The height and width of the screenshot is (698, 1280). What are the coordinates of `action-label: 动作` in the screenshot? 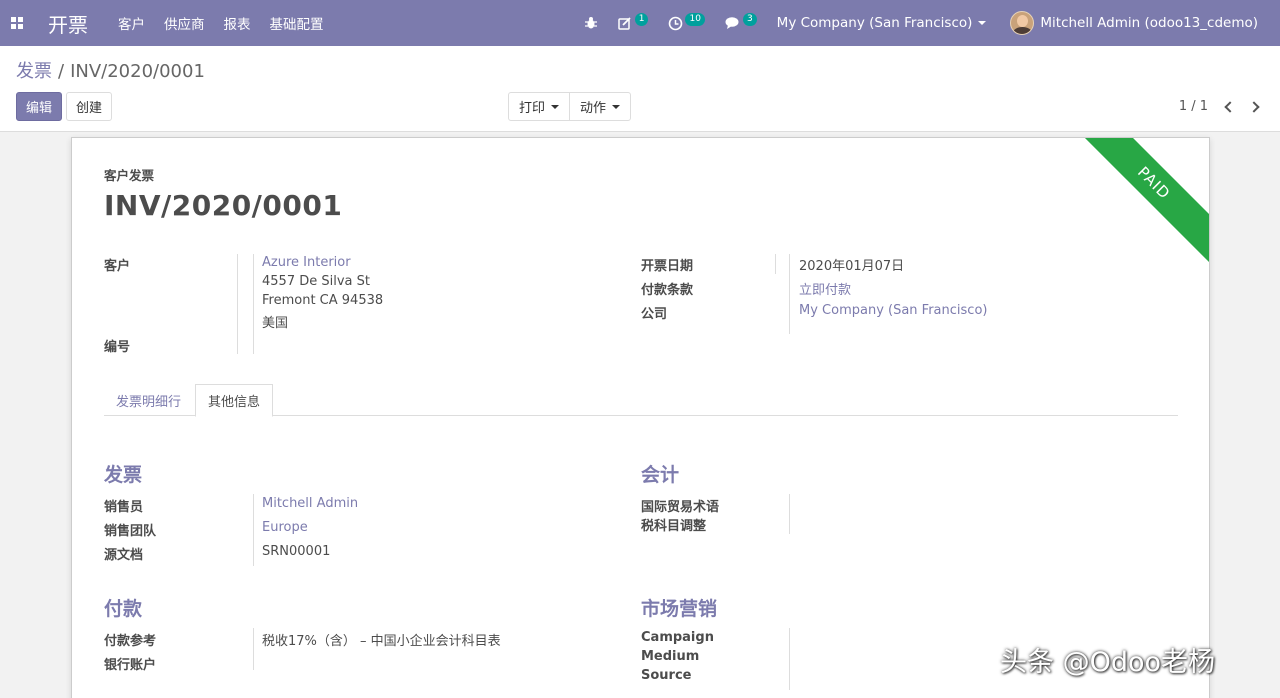 It's located at (593, 108).